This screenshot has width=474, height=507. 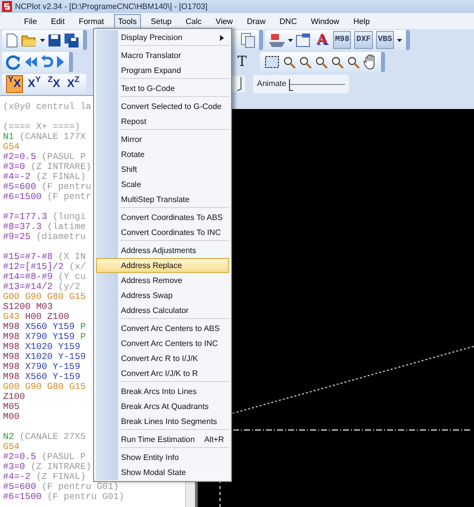 What do you see at coordinates (13, 62) in the screenshot?
I see `refresh-icon` at bounding box center [13, 62].